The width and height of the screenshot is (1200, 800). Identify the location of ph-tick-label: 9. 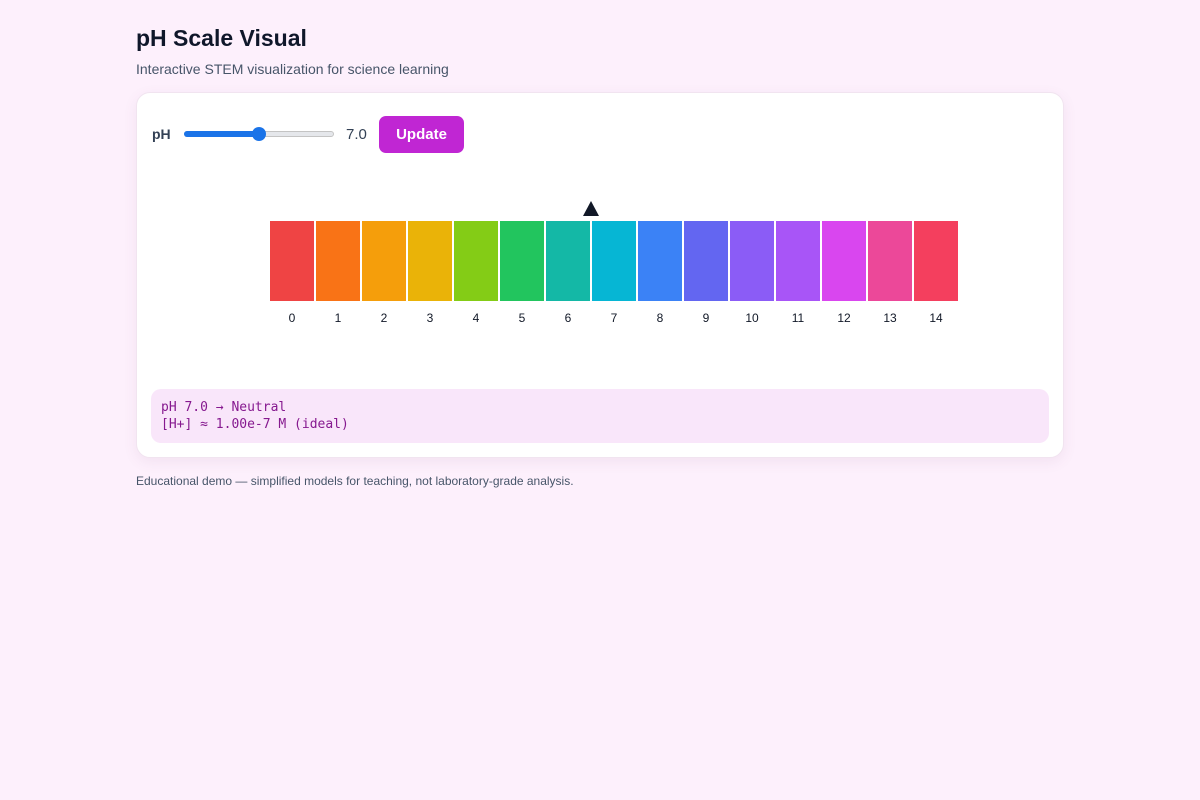
(706, 318).